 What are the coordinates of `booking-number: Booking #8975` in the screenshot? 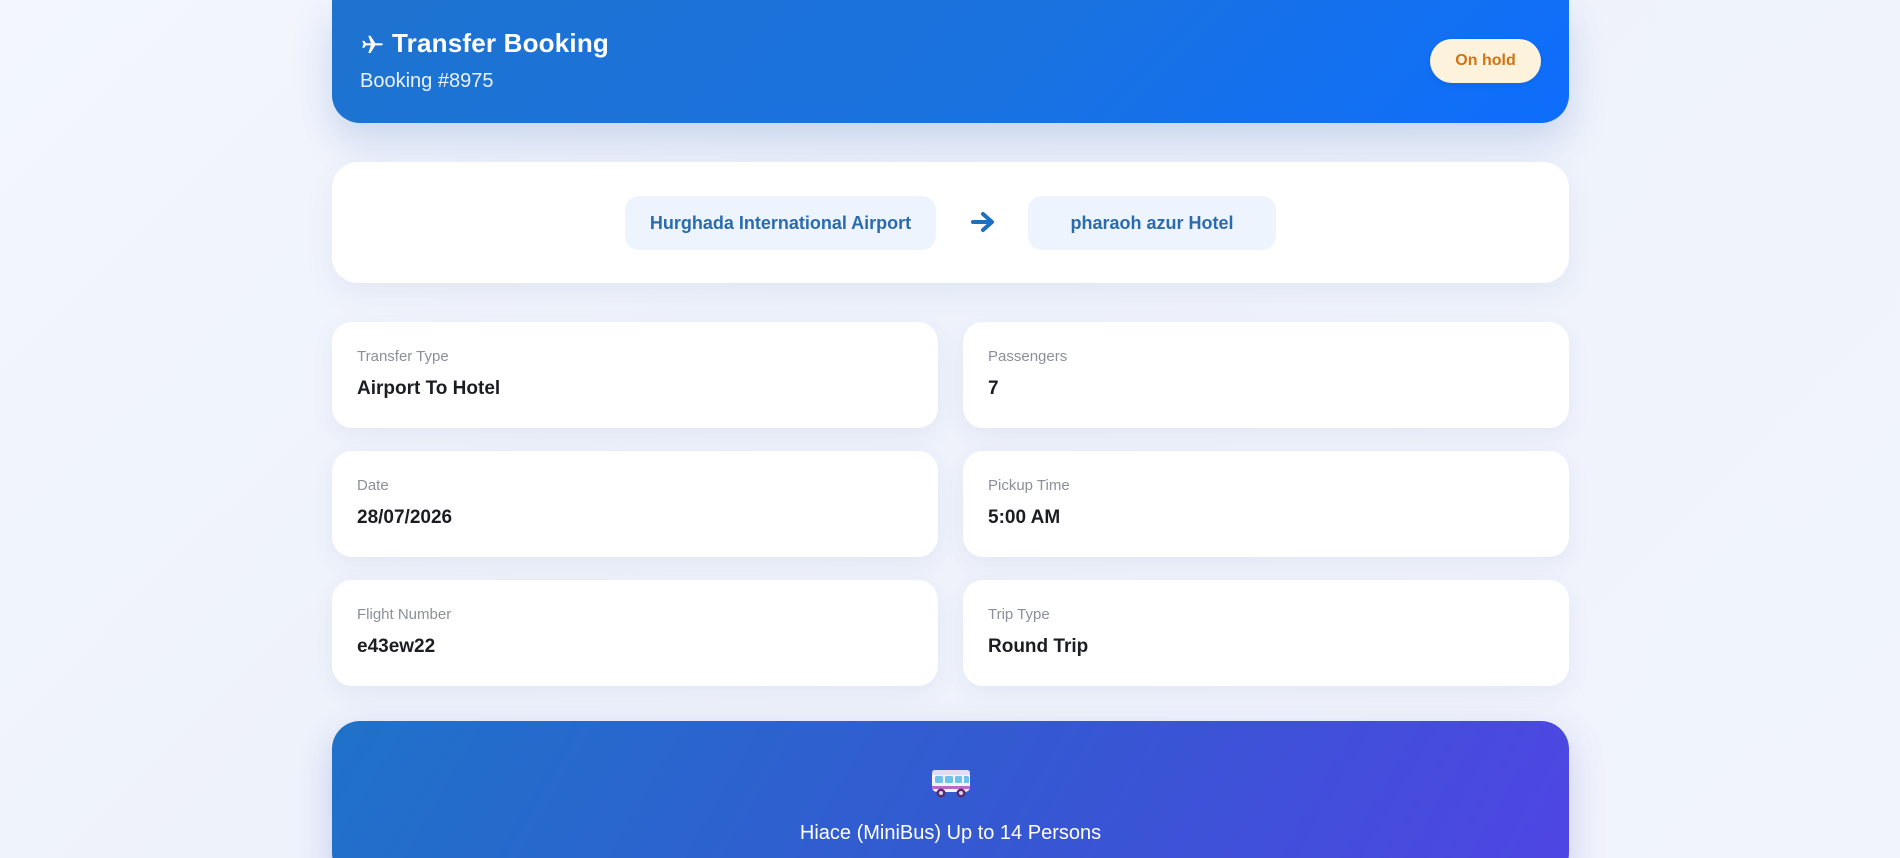 It's located at (427, 81).